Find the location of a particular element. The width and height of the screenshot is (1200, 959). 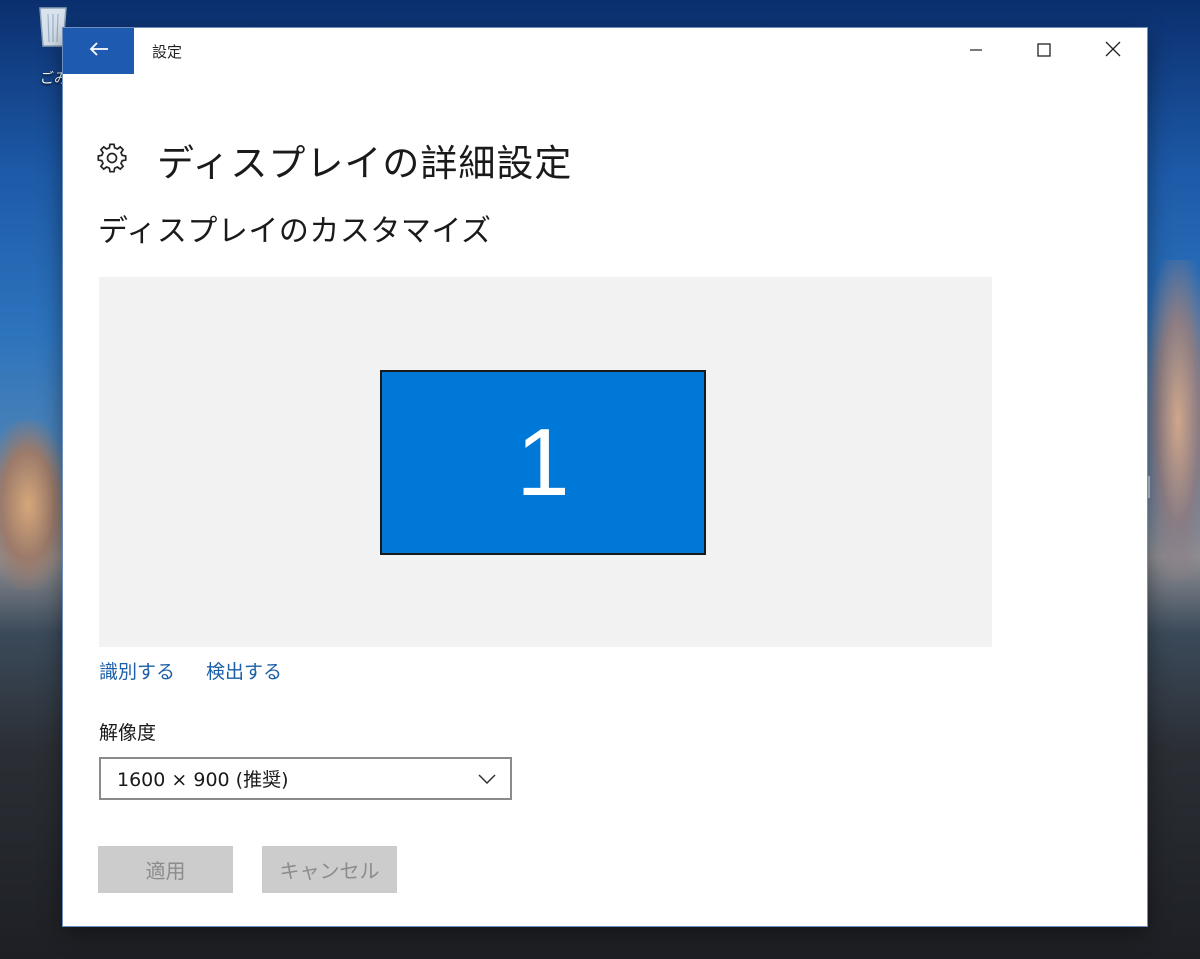

minimize-icon is located at coordinates (976, 51).